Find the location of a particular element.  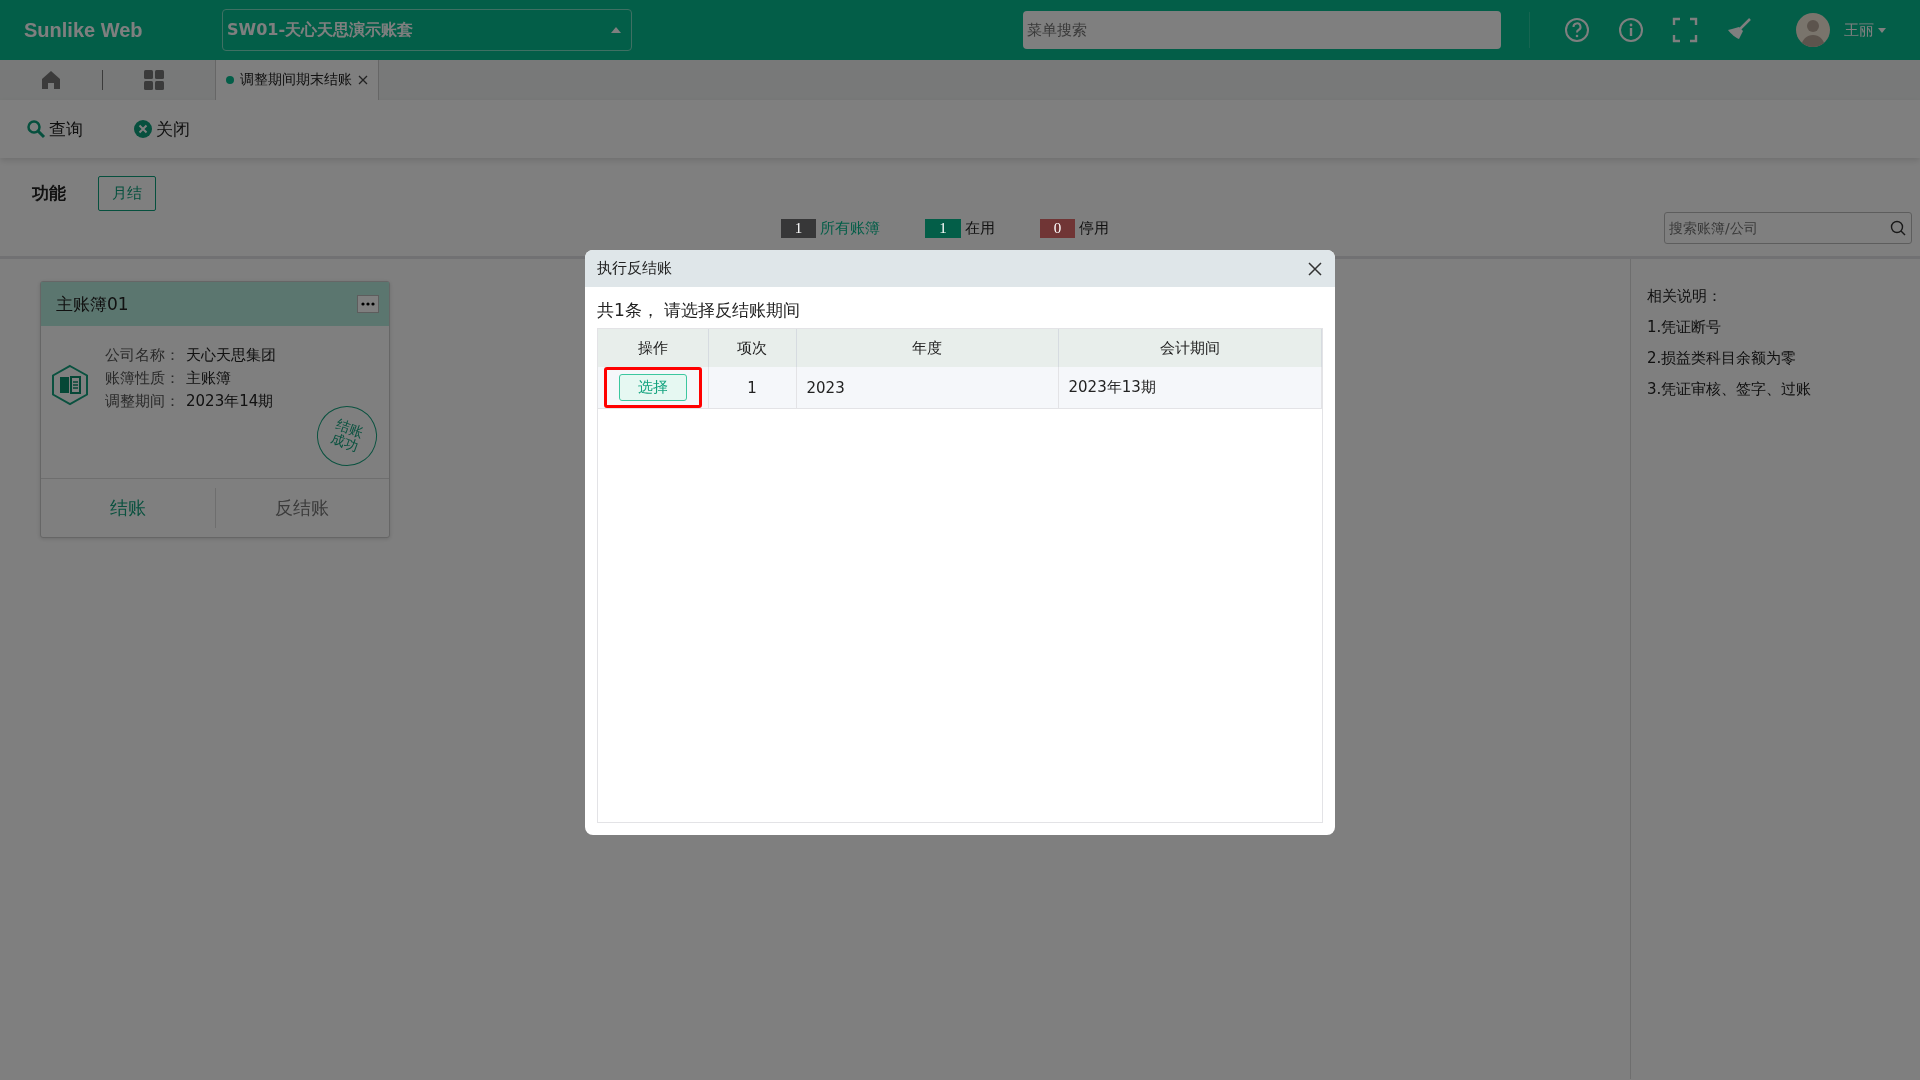

field-value: 2023年14期 is located at coordinates (230, 401).